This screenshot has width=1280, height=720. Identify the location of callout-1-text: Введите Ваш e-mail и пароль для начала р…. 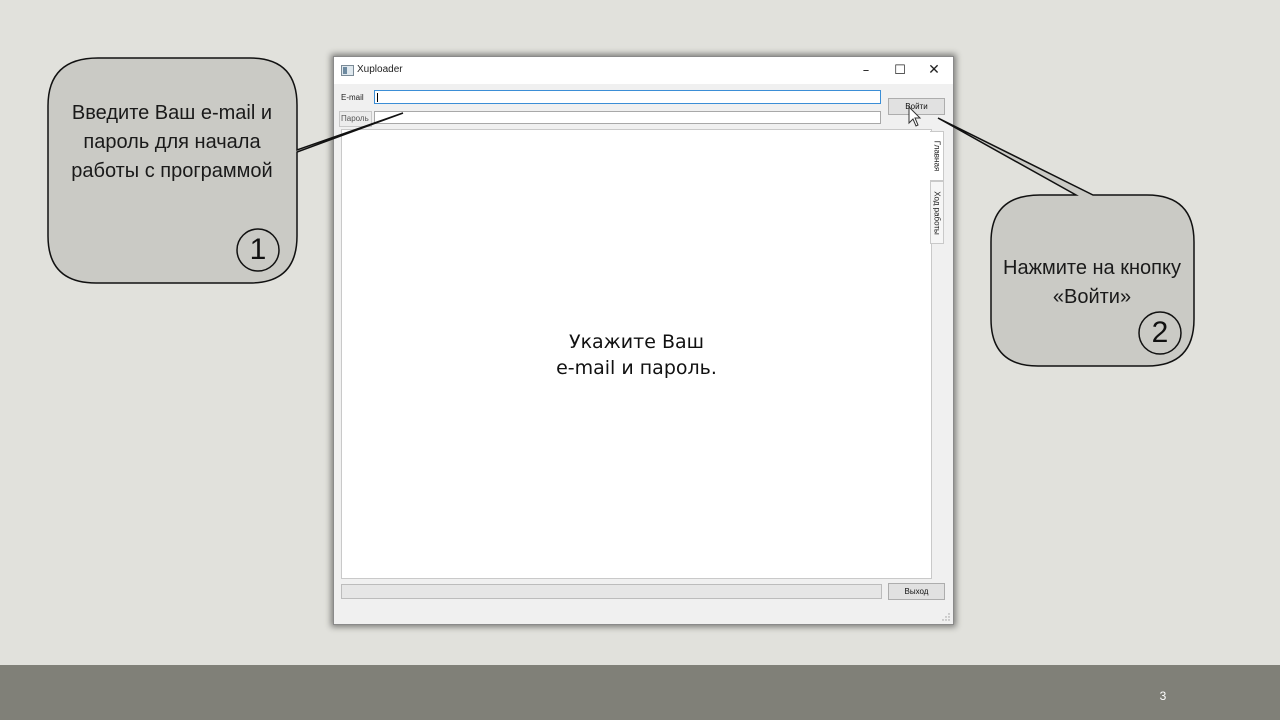
(172, 142).